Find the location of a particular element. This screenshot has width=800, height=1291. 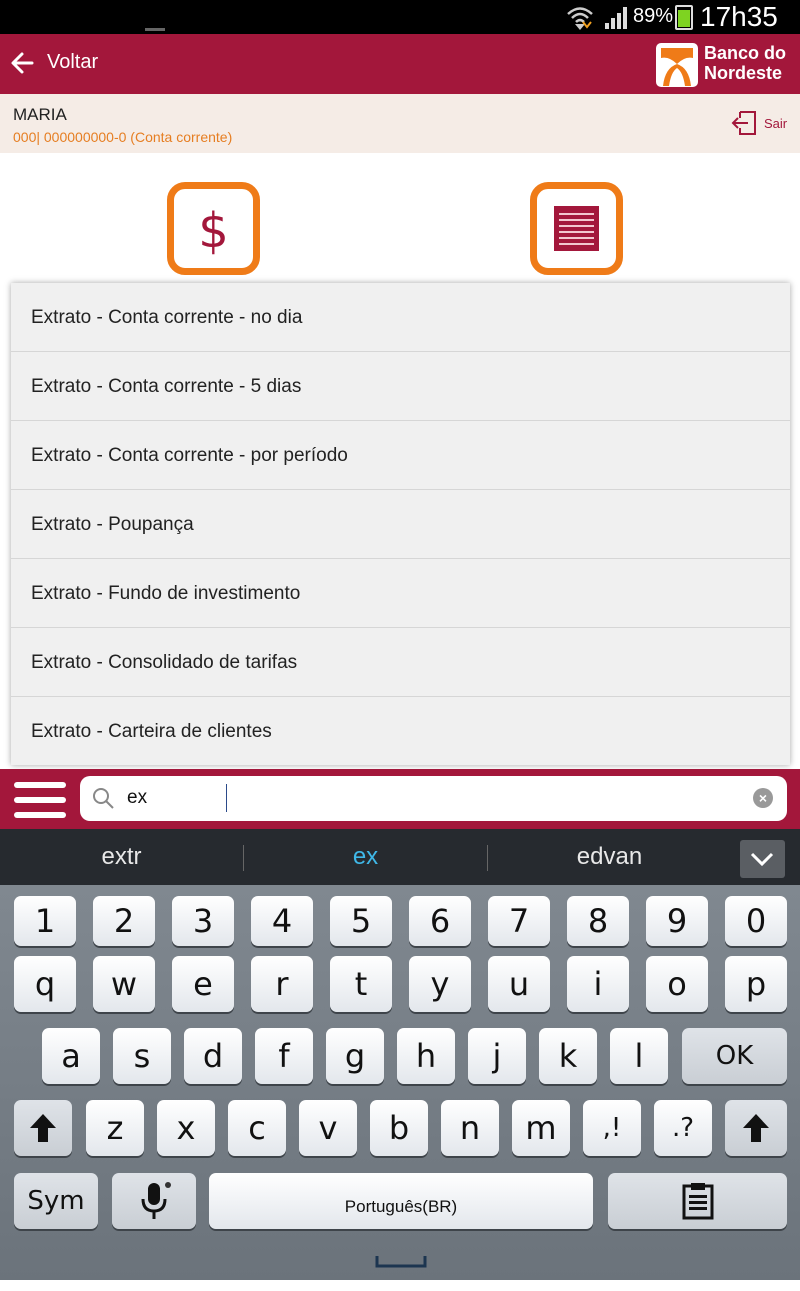

microphone-icon is located at coordinates (156, 1200).